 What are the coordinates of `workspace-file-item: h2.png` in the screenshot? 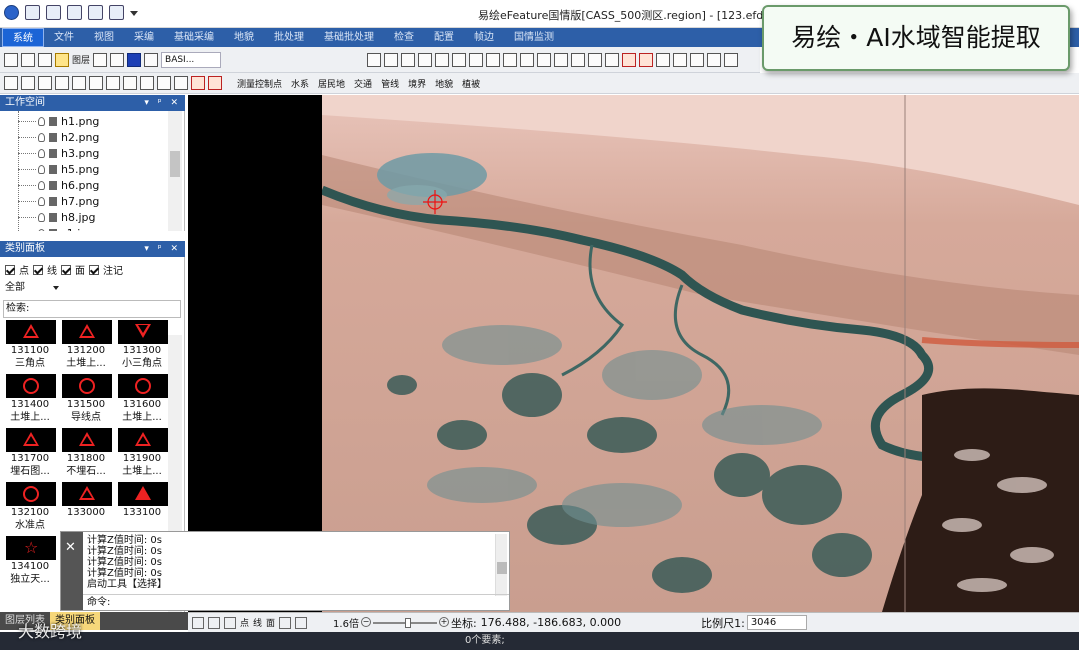 It's located at (68, 137).